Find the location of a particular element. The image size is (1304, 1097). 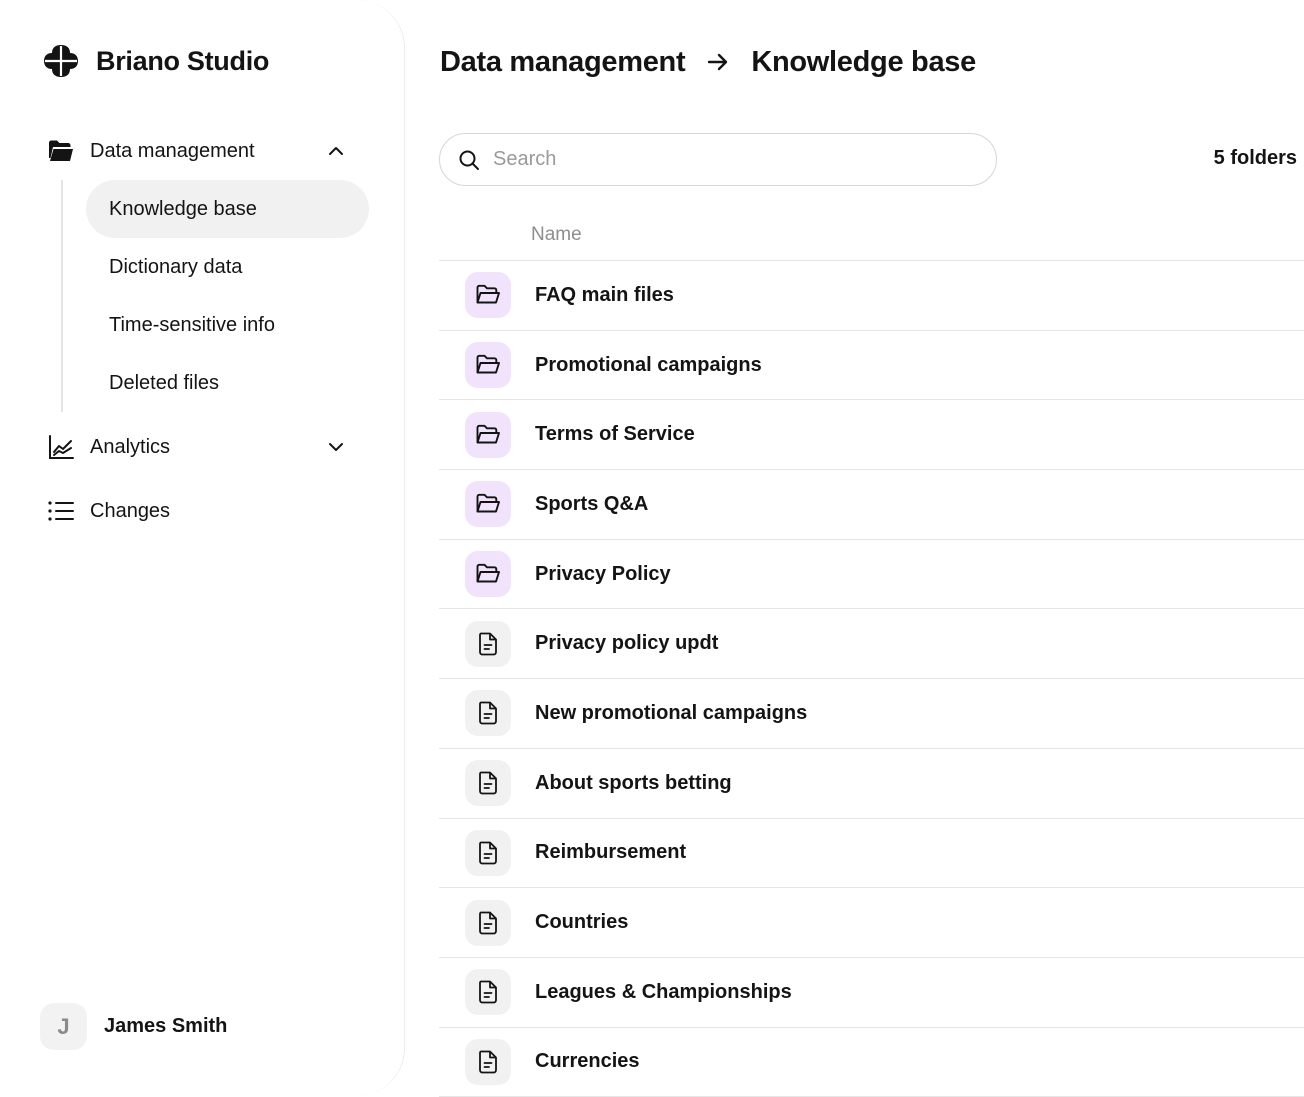

app-name: Briano Studio is located at coordinates (183, 60).